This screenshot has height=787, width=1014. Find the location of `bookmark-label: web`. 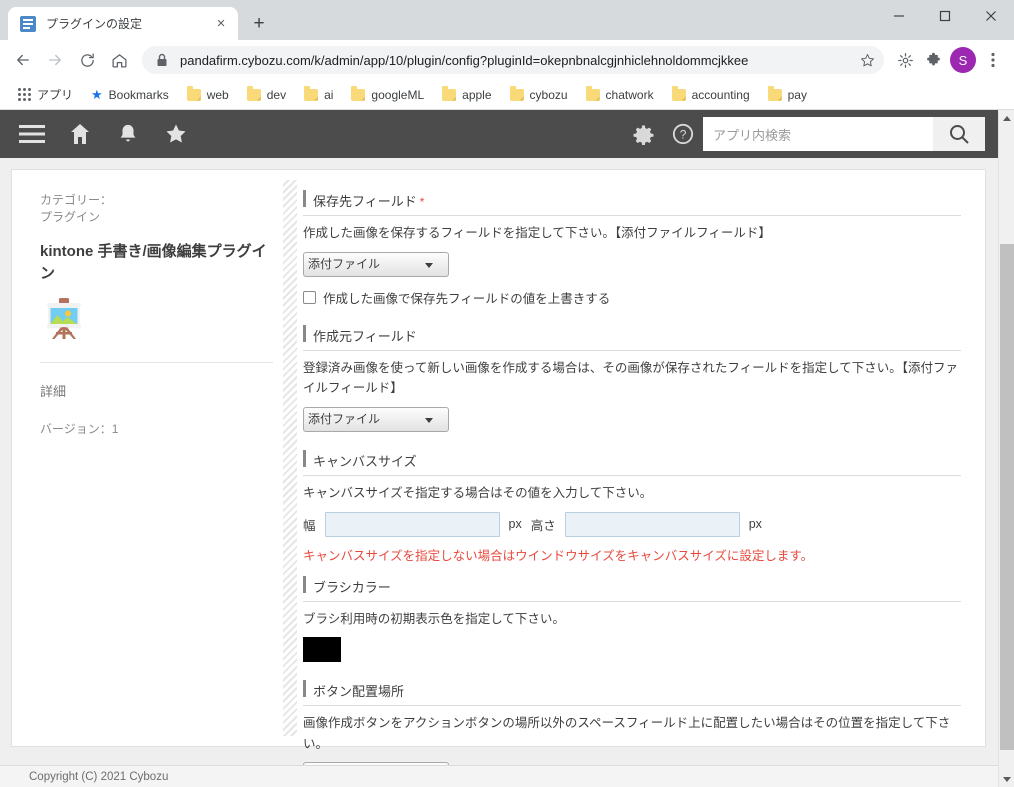

bookmark-label: web is located at coordinates (217, 94).